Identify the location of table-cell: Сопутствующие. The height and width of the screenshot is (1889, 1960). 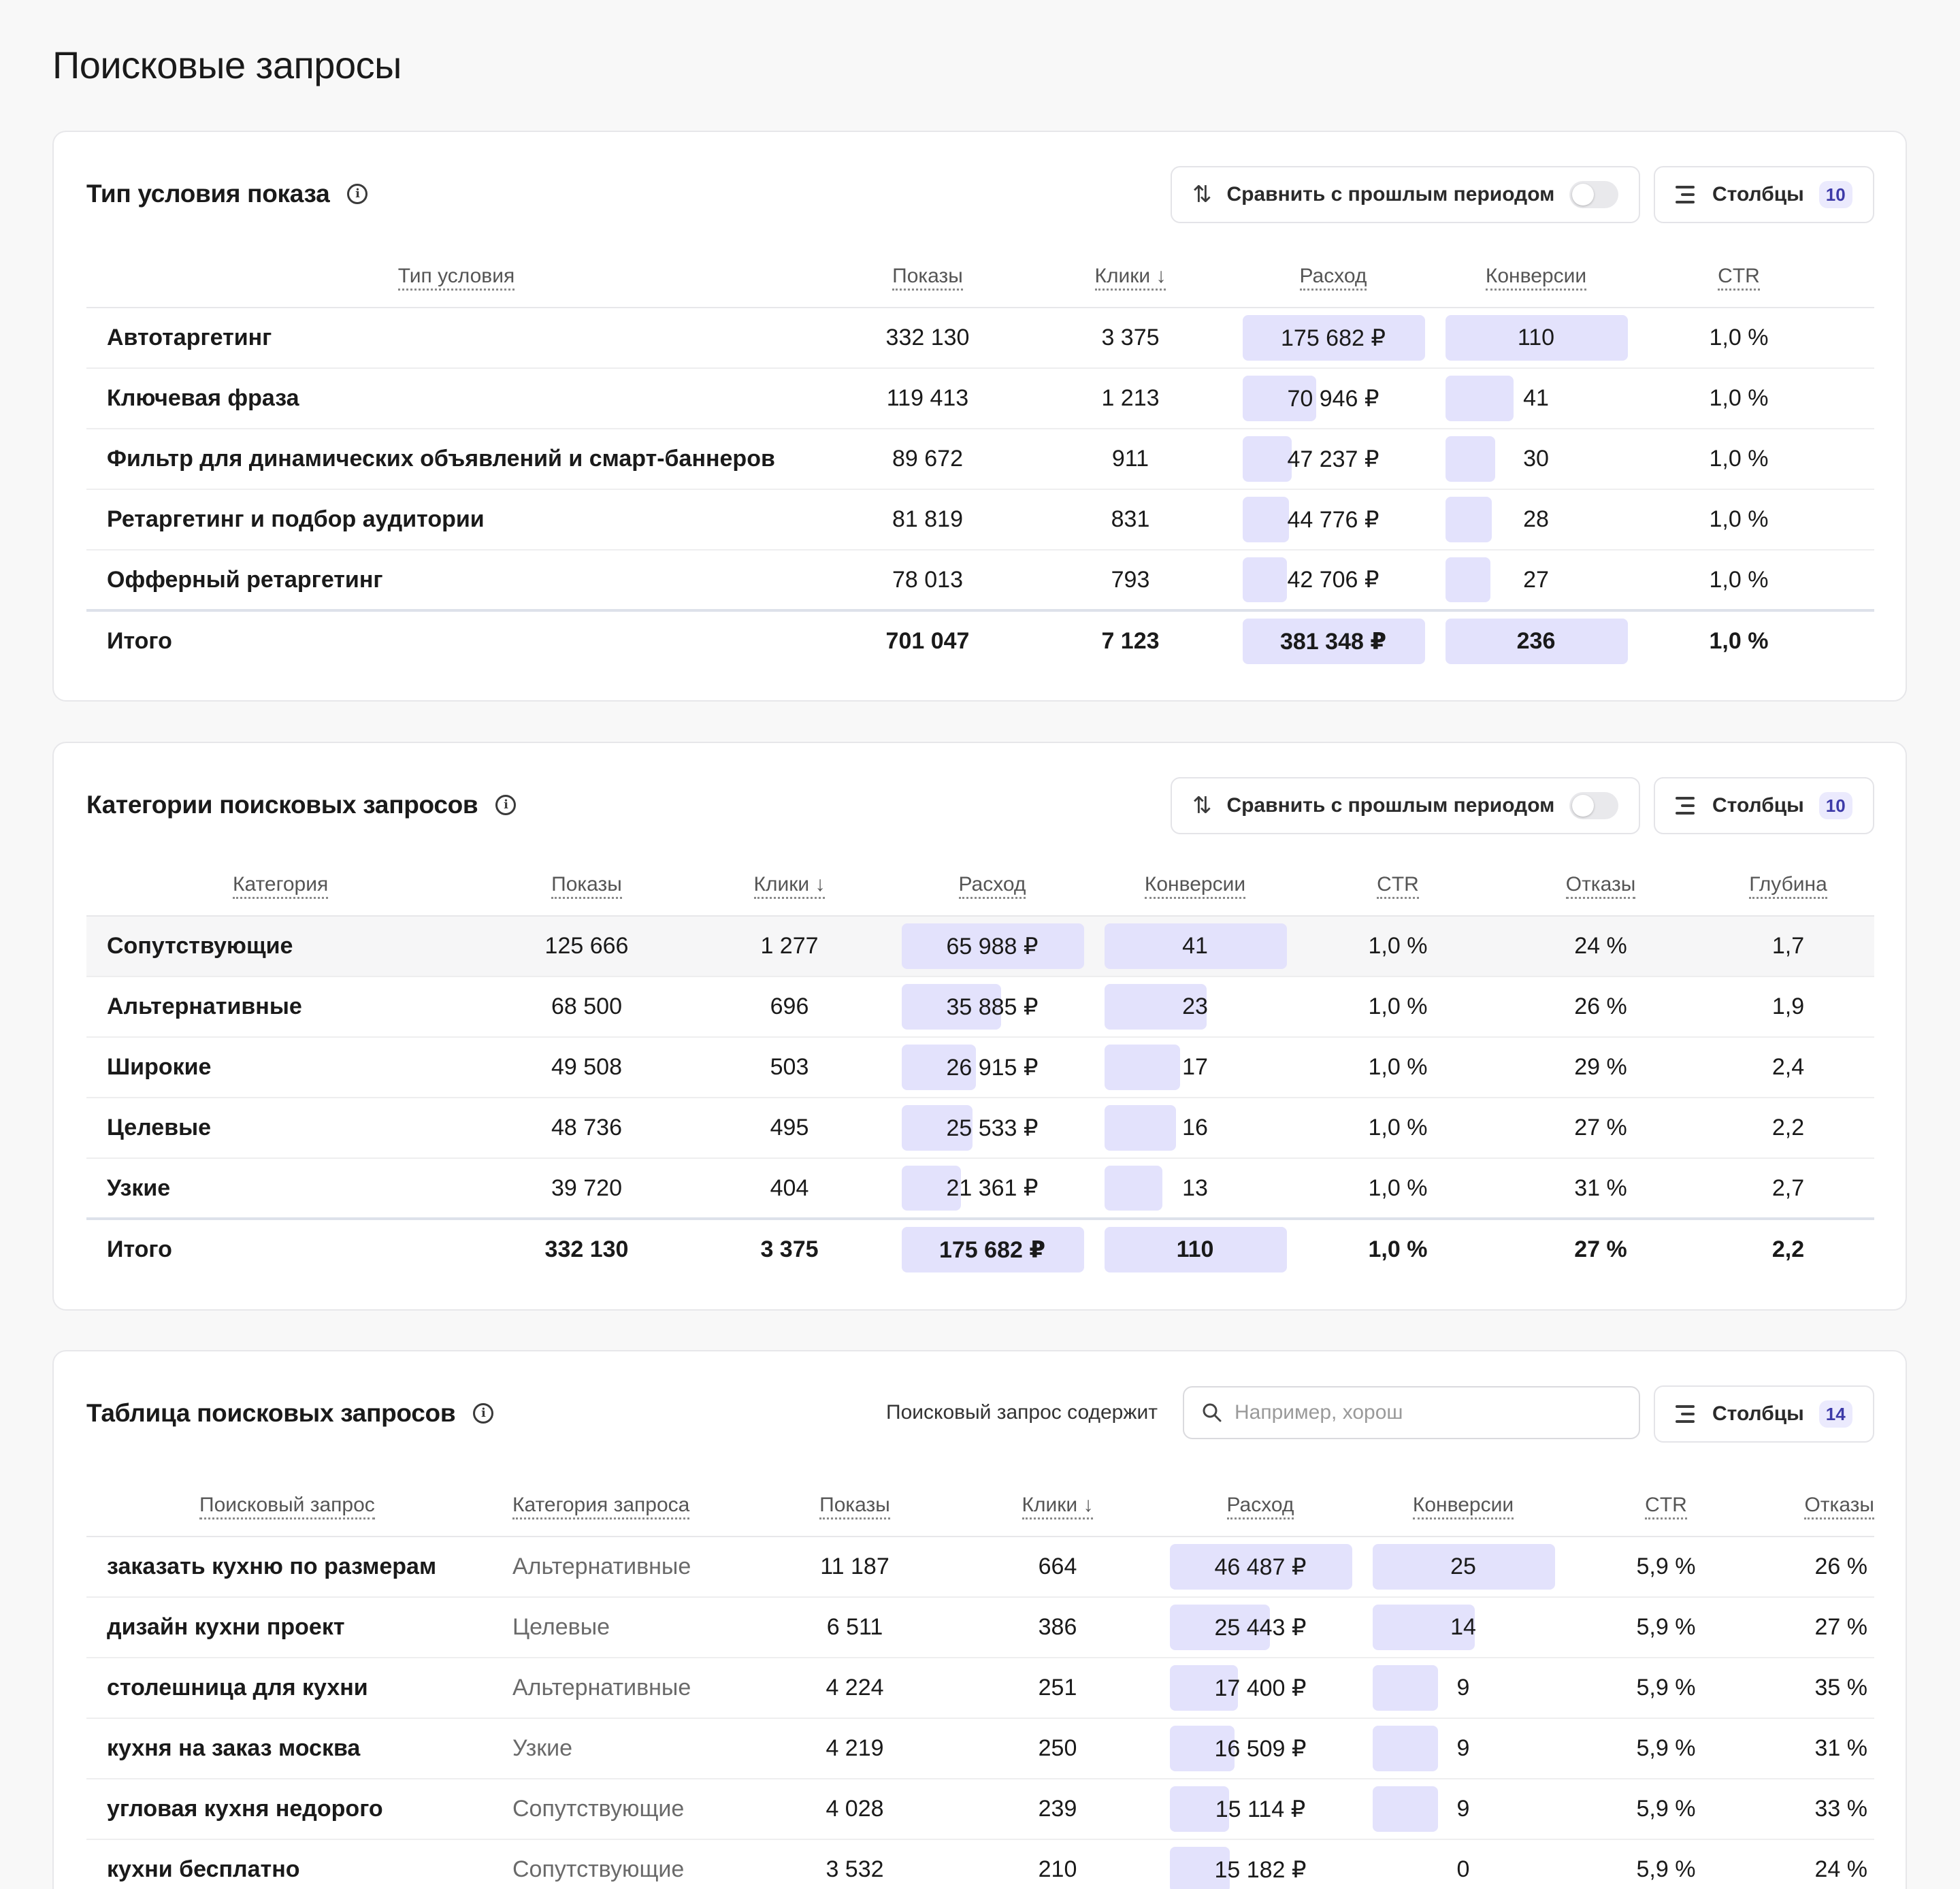
(285, 947).